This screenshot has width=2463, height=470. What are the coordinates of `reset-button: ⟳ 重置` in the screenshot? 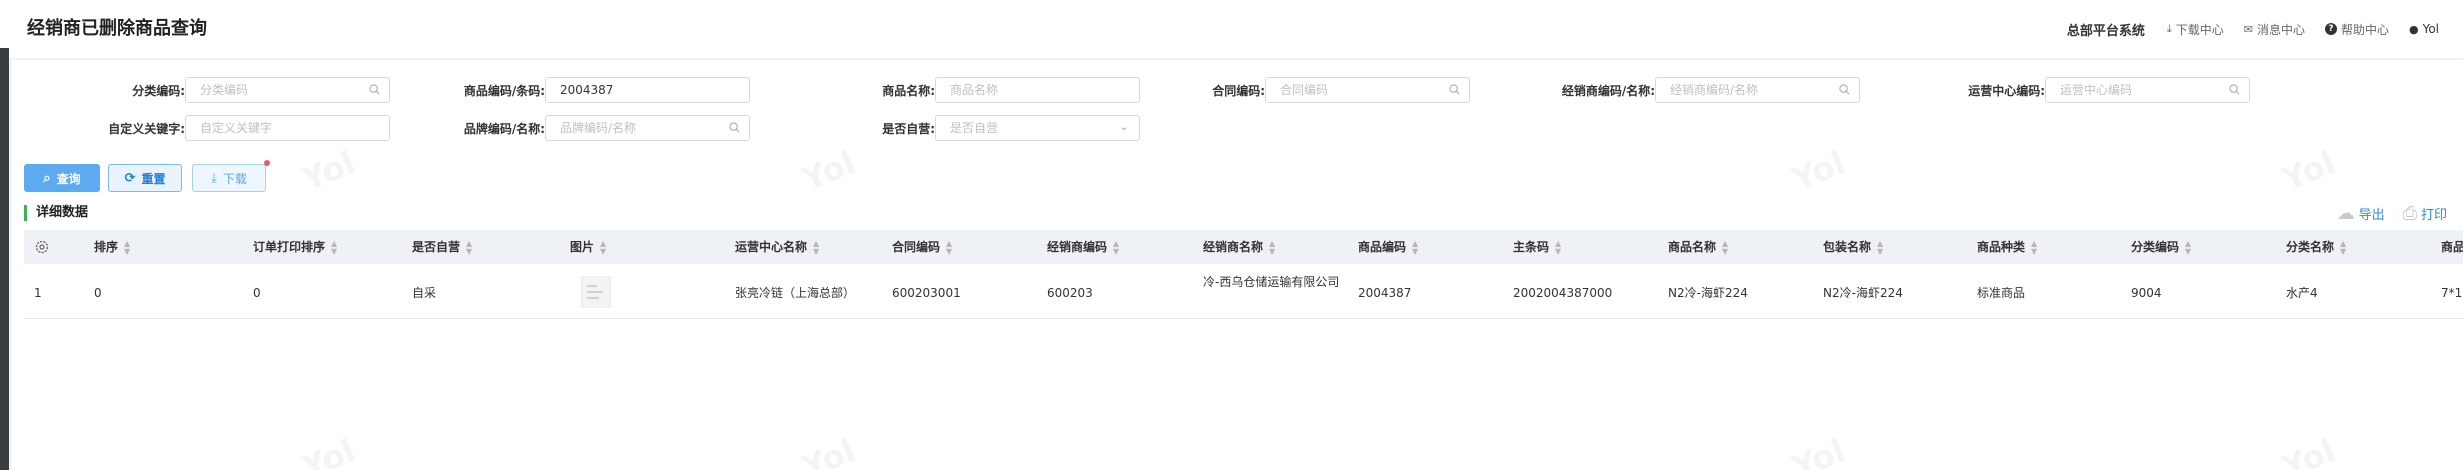 It's located at (145, 178).